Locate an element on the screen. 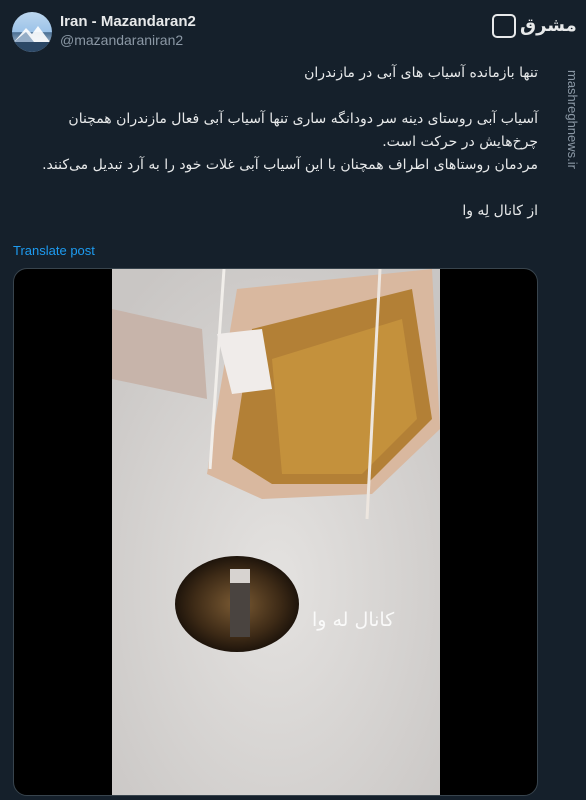 This screenshot has height=800, width=586. tweet-line-source: از کانال لِه وا is located at coordinates (500, 211).